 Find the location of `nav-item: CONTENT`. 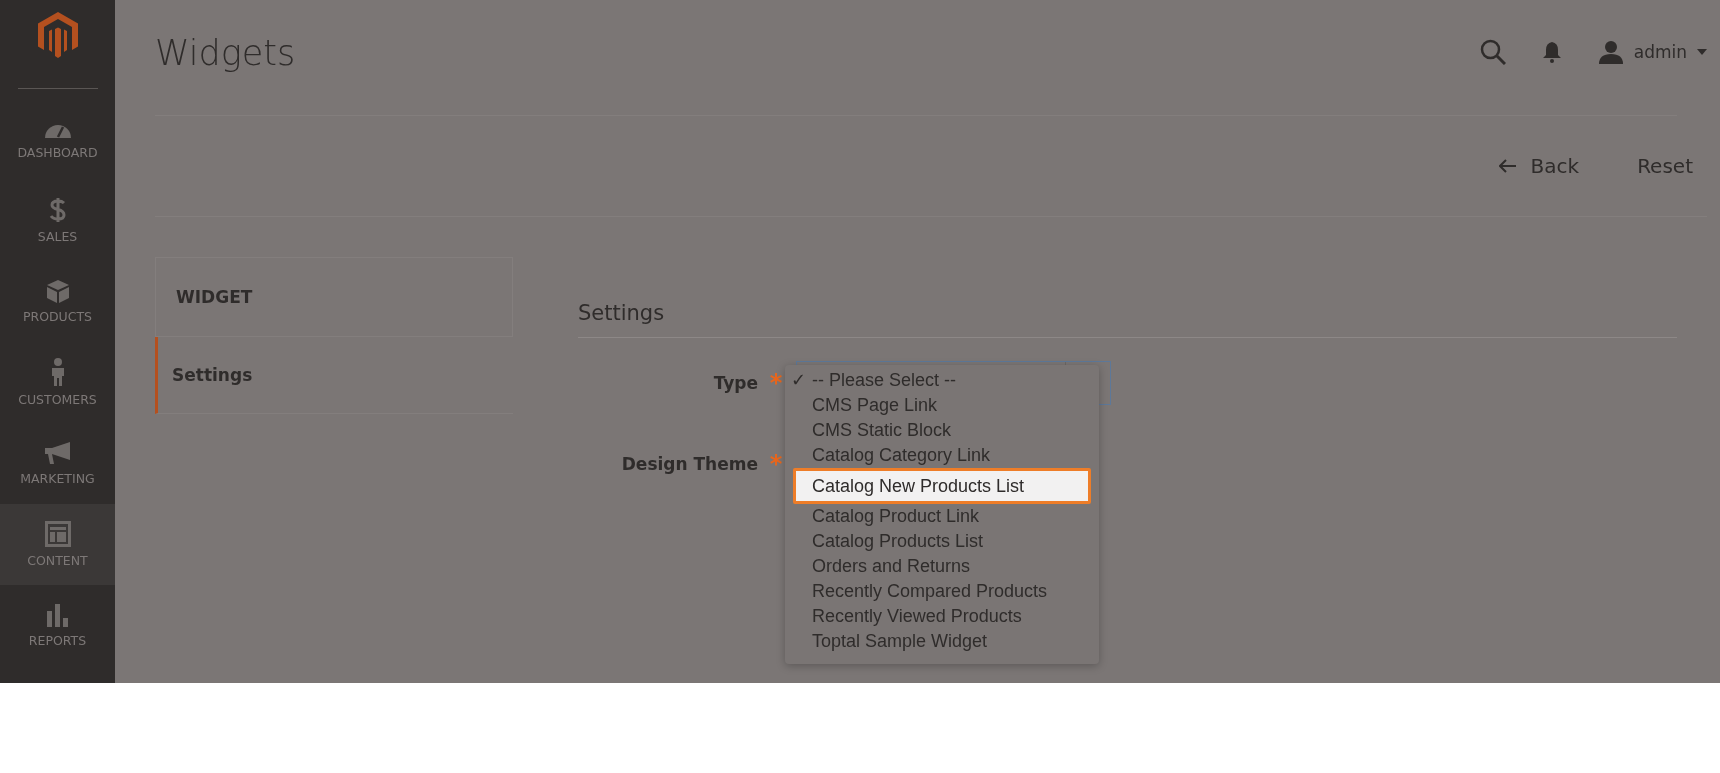

nav-item: CONTENT is located at coordinates (57, 544).